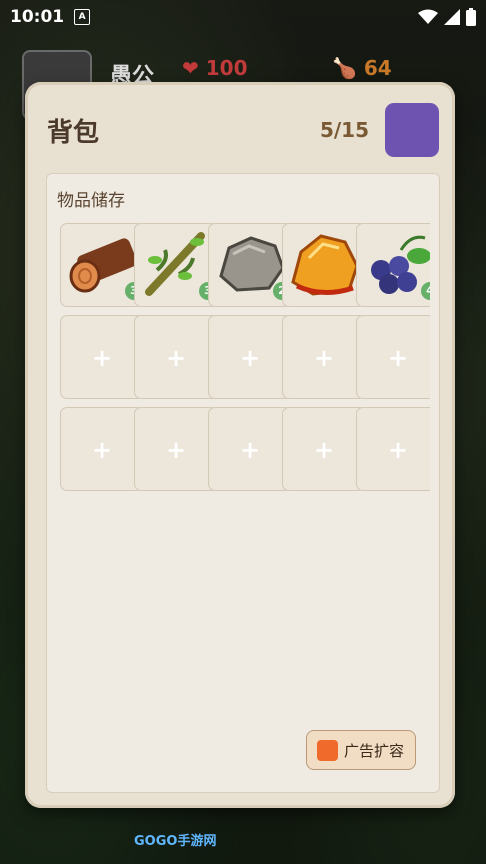 This screenshot has width=486, height=864. I want to click on capacity-count: 5/15, so click(344, 130).